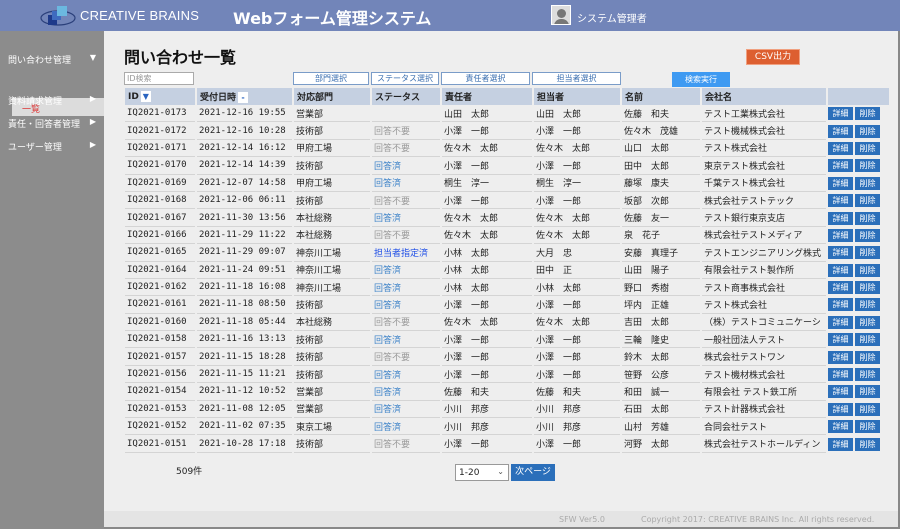  Describe the element at coordinates (405, 78) in the screenshot. I see `status-select: ステータス選択` at that location.